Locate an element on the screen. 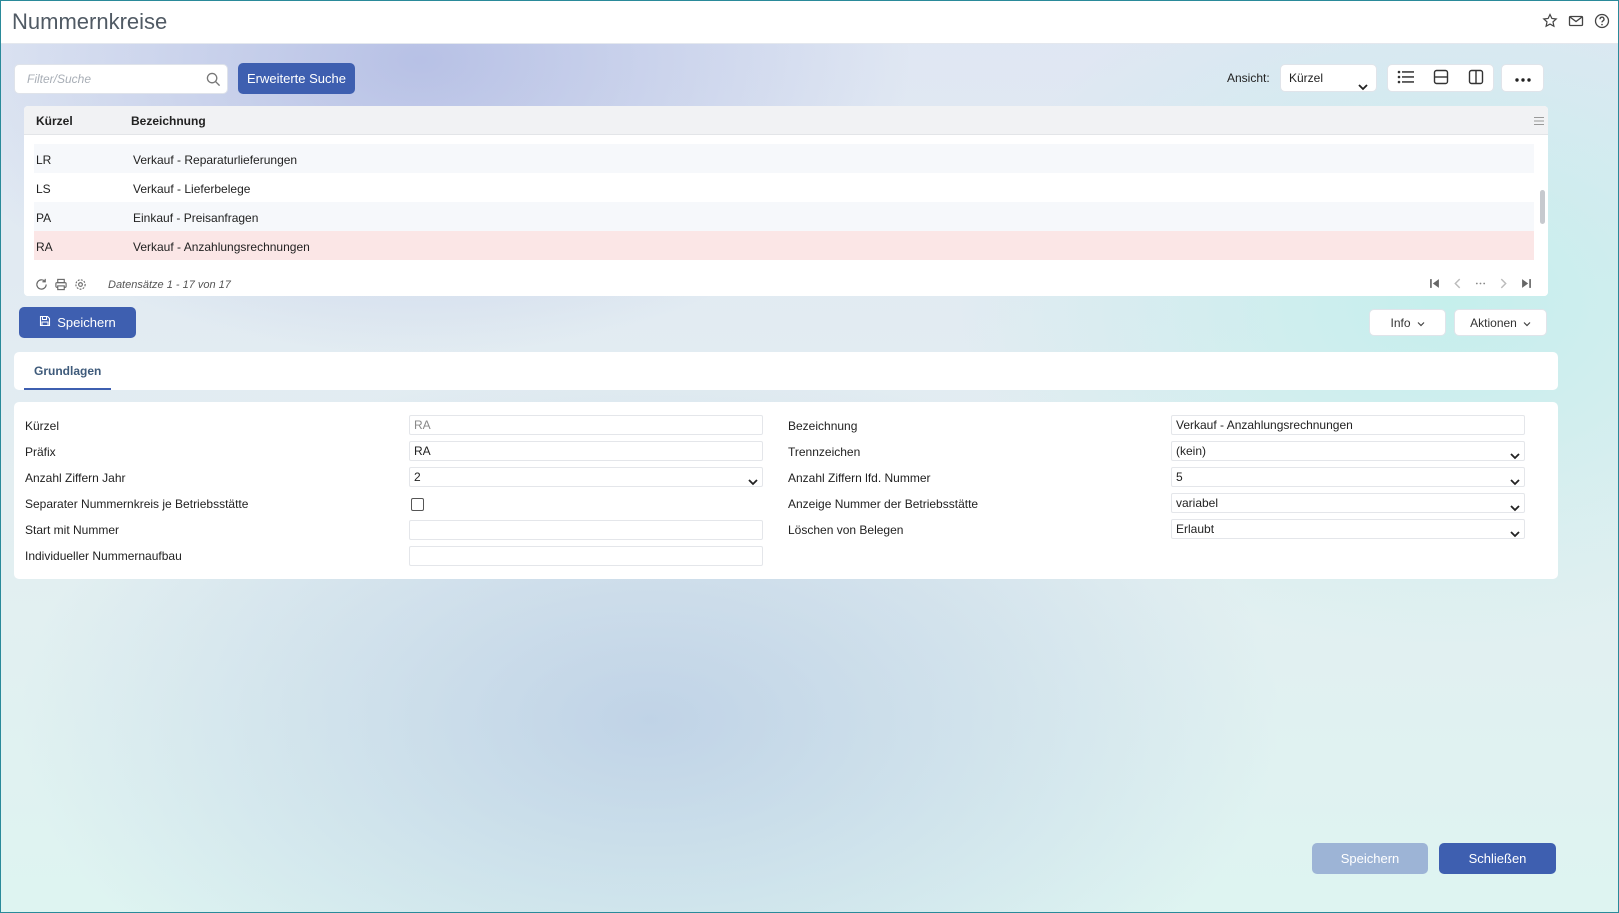 Image resolution: width=1619 pixels, height=913 pixels. help-icon is located at coordinates (1603, 22).